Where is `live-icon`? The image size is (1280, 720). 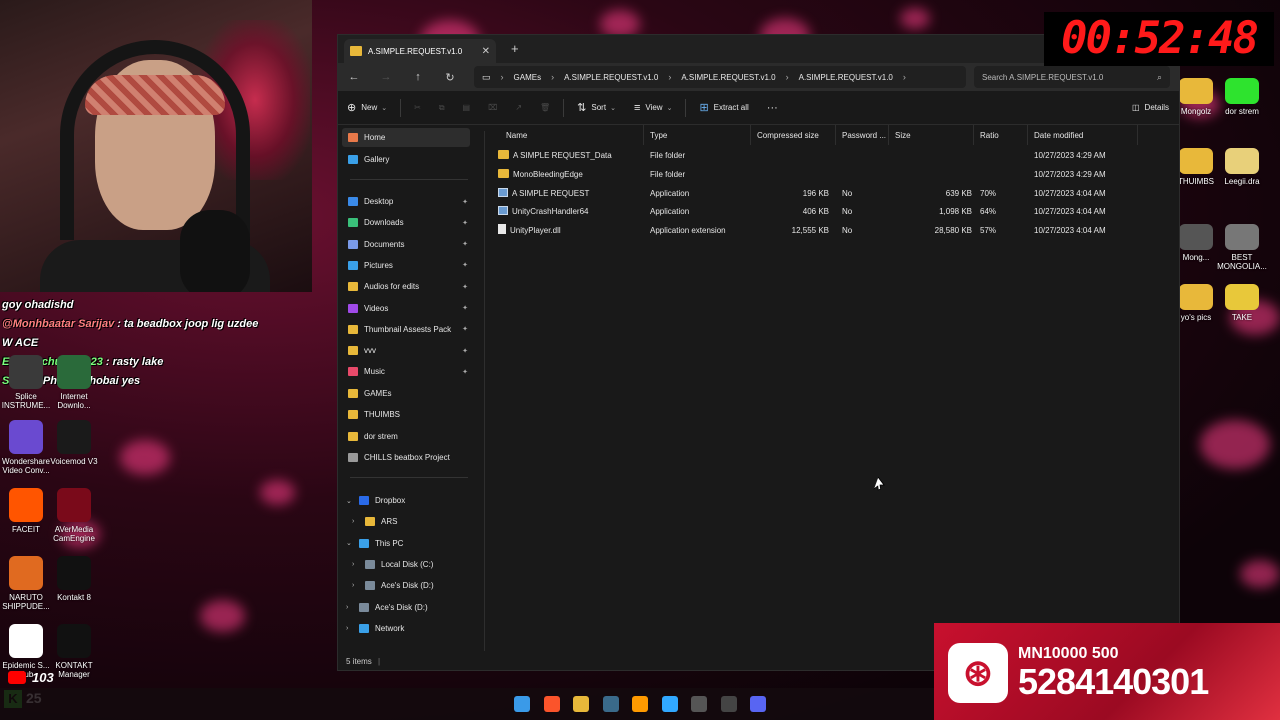 live-icon is located at coordinates (699, 704).